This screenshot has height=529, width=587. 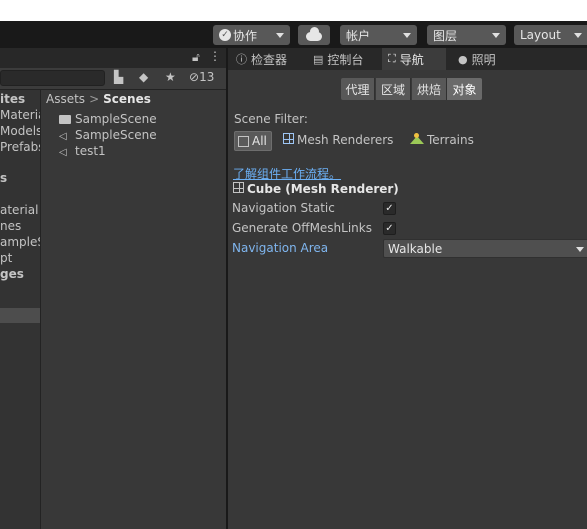 I want to click on navigation-static-checkbox: ✓, so click(x=389, y=208).